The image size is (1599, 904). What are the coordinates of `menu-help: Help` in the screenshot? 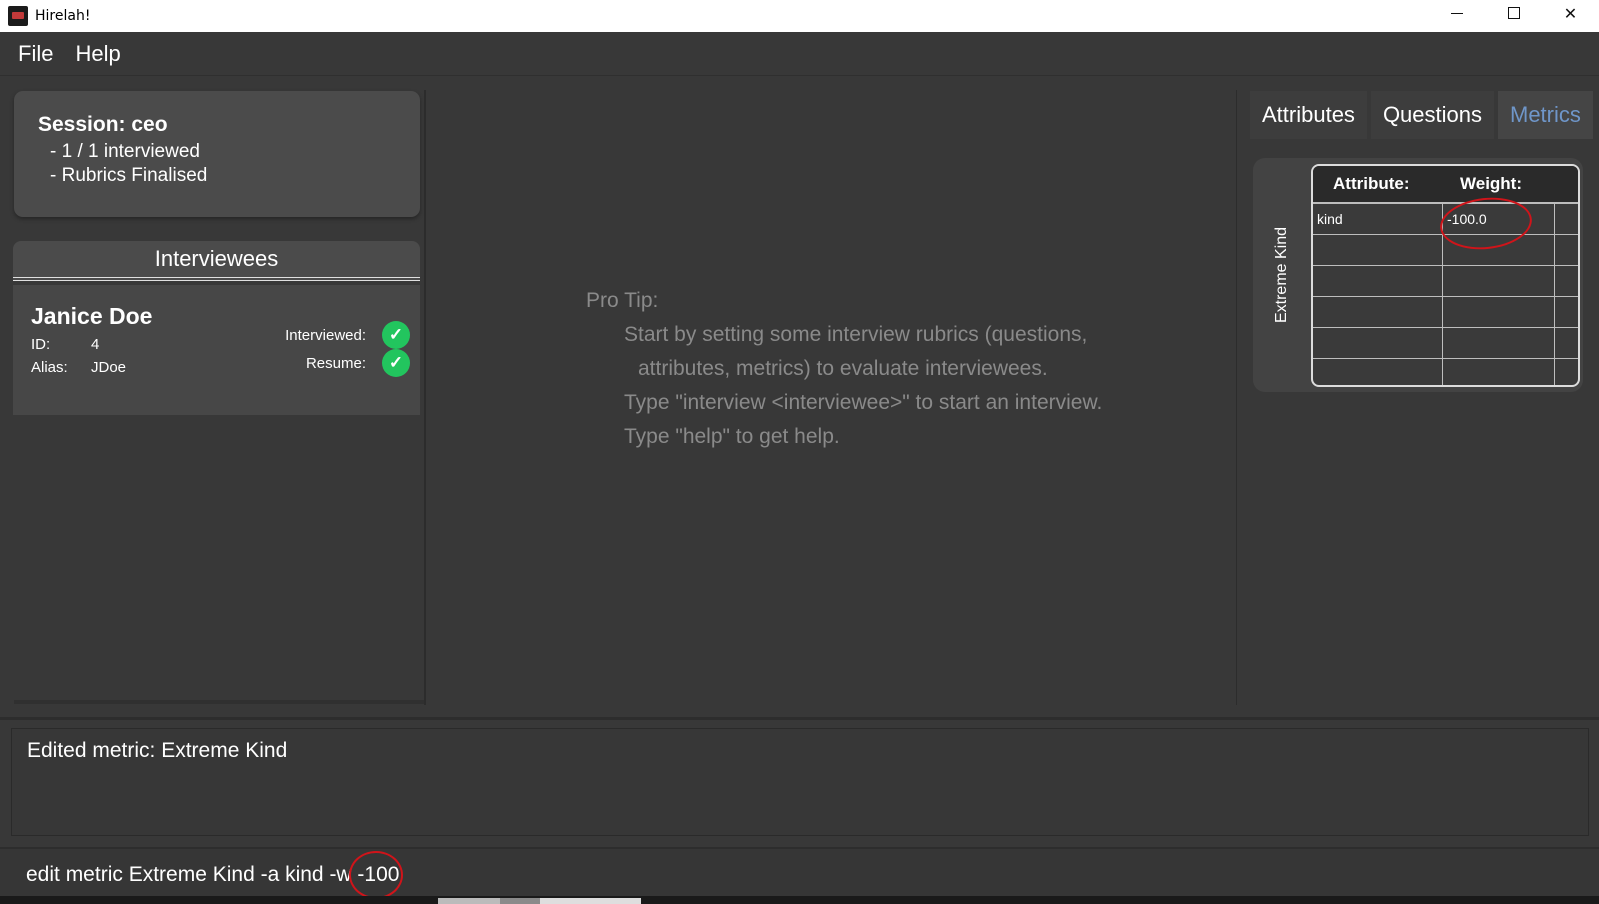 It's located at (97, 54).